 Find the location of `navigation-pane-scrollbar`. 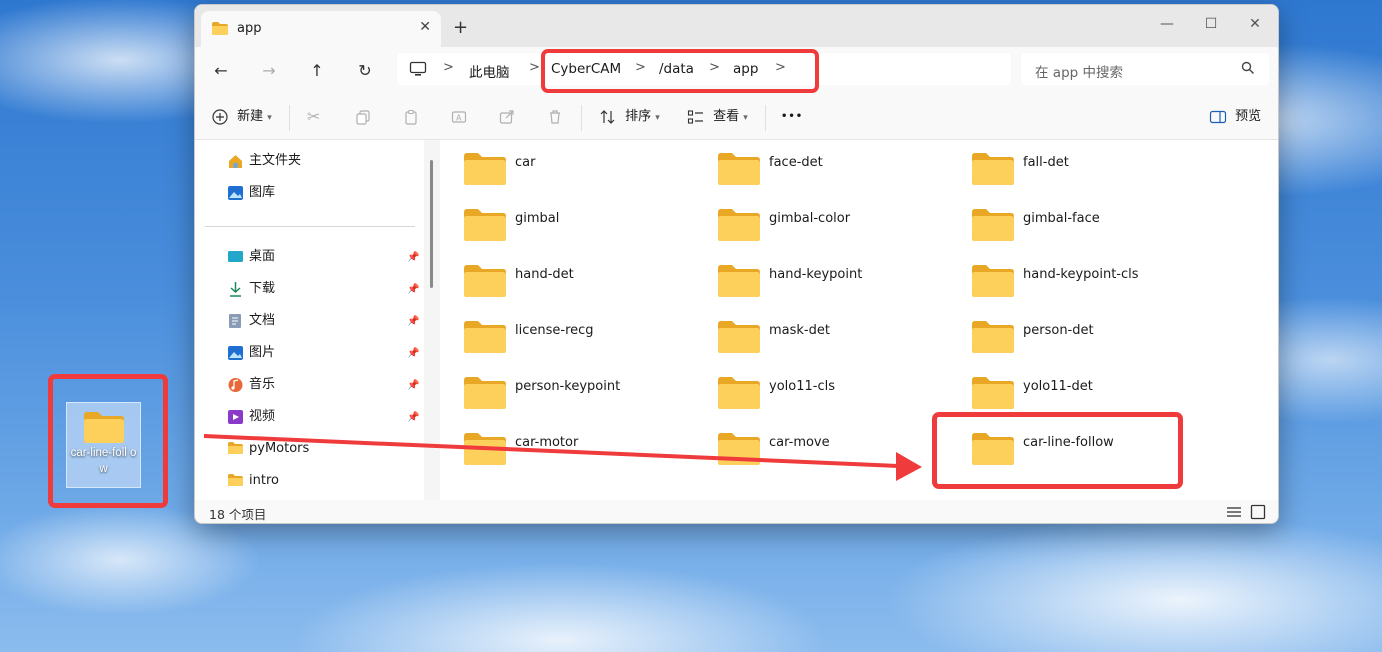

navigation-pane-scrollbar is located at coordinates (431, 224).